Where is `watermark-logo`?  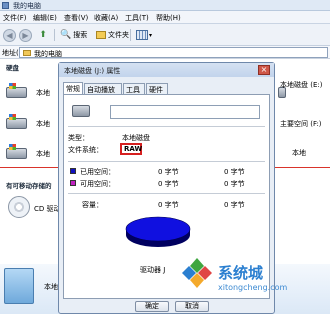 watermark-logo is located at coordinates (197, 273).